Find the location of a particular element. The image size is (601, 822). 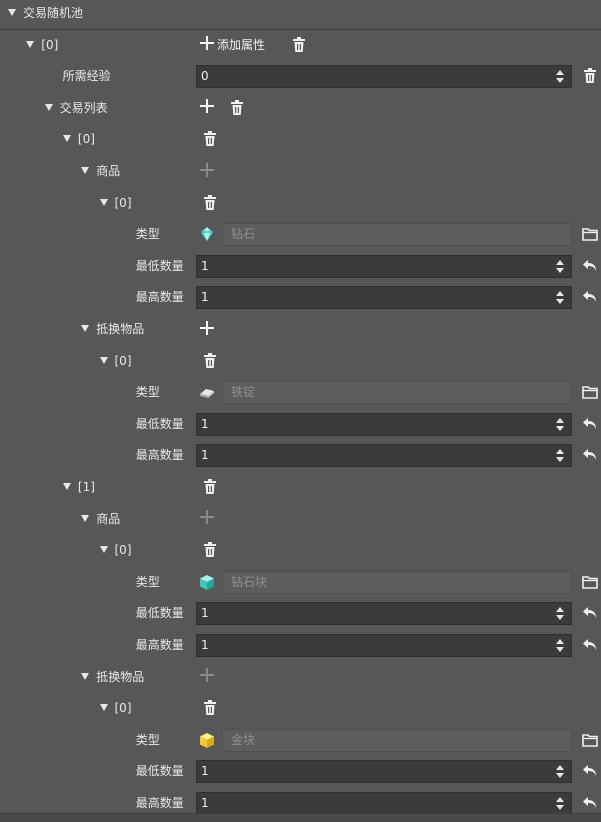

node-label: 交易列表 is located at coordinates (76, 108).